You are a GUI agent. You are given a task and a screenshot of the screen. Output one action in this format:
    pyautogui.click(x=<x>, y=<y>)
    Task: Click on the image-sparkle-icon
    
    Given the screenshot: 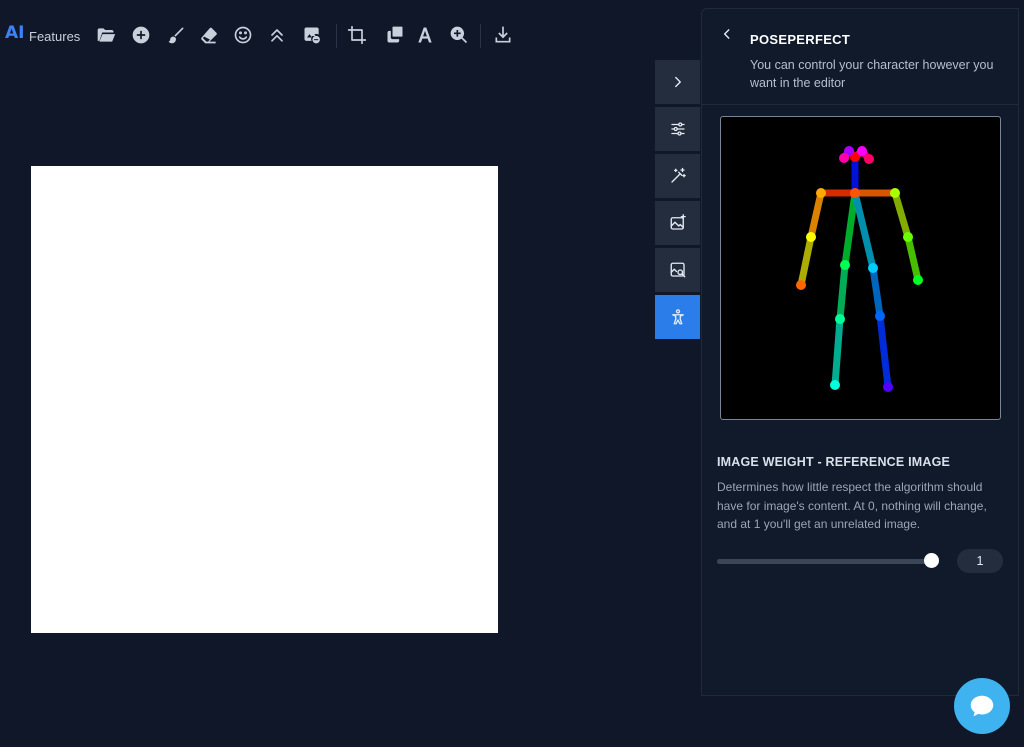 What is the action you would take?
    pyautogui.click(x=678, y=222)
    